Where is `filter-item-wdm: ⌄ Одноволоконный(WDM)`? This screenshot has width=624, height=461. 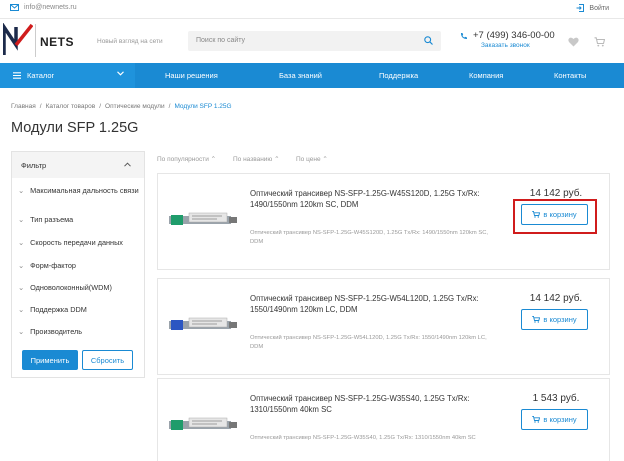
filter-item-wdm: ⌄ Одноволоконный(WDM) is located at coordinates (65, 287).